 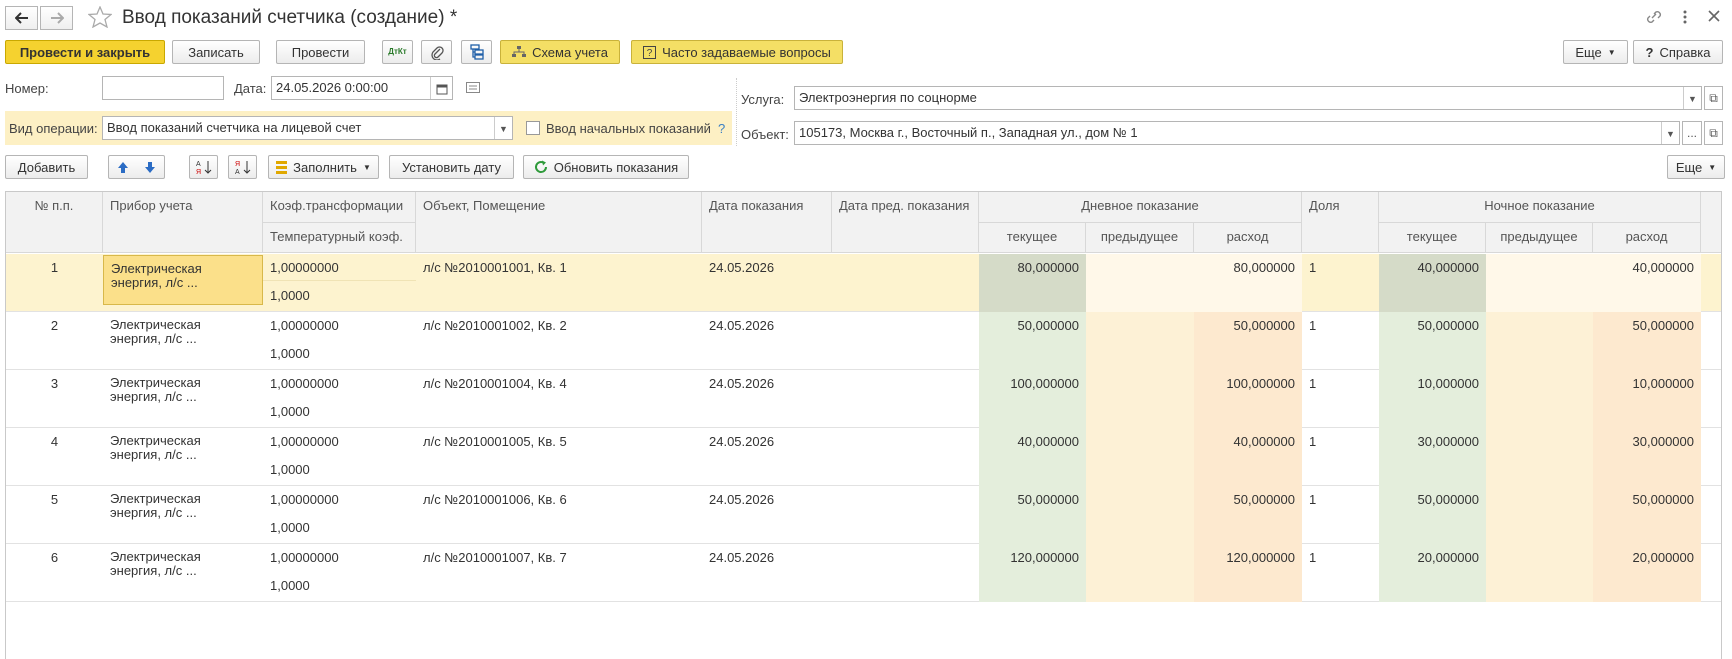 I want to click on col-header-prev-date: Дата пред. показания, so click(x=905, y=222).